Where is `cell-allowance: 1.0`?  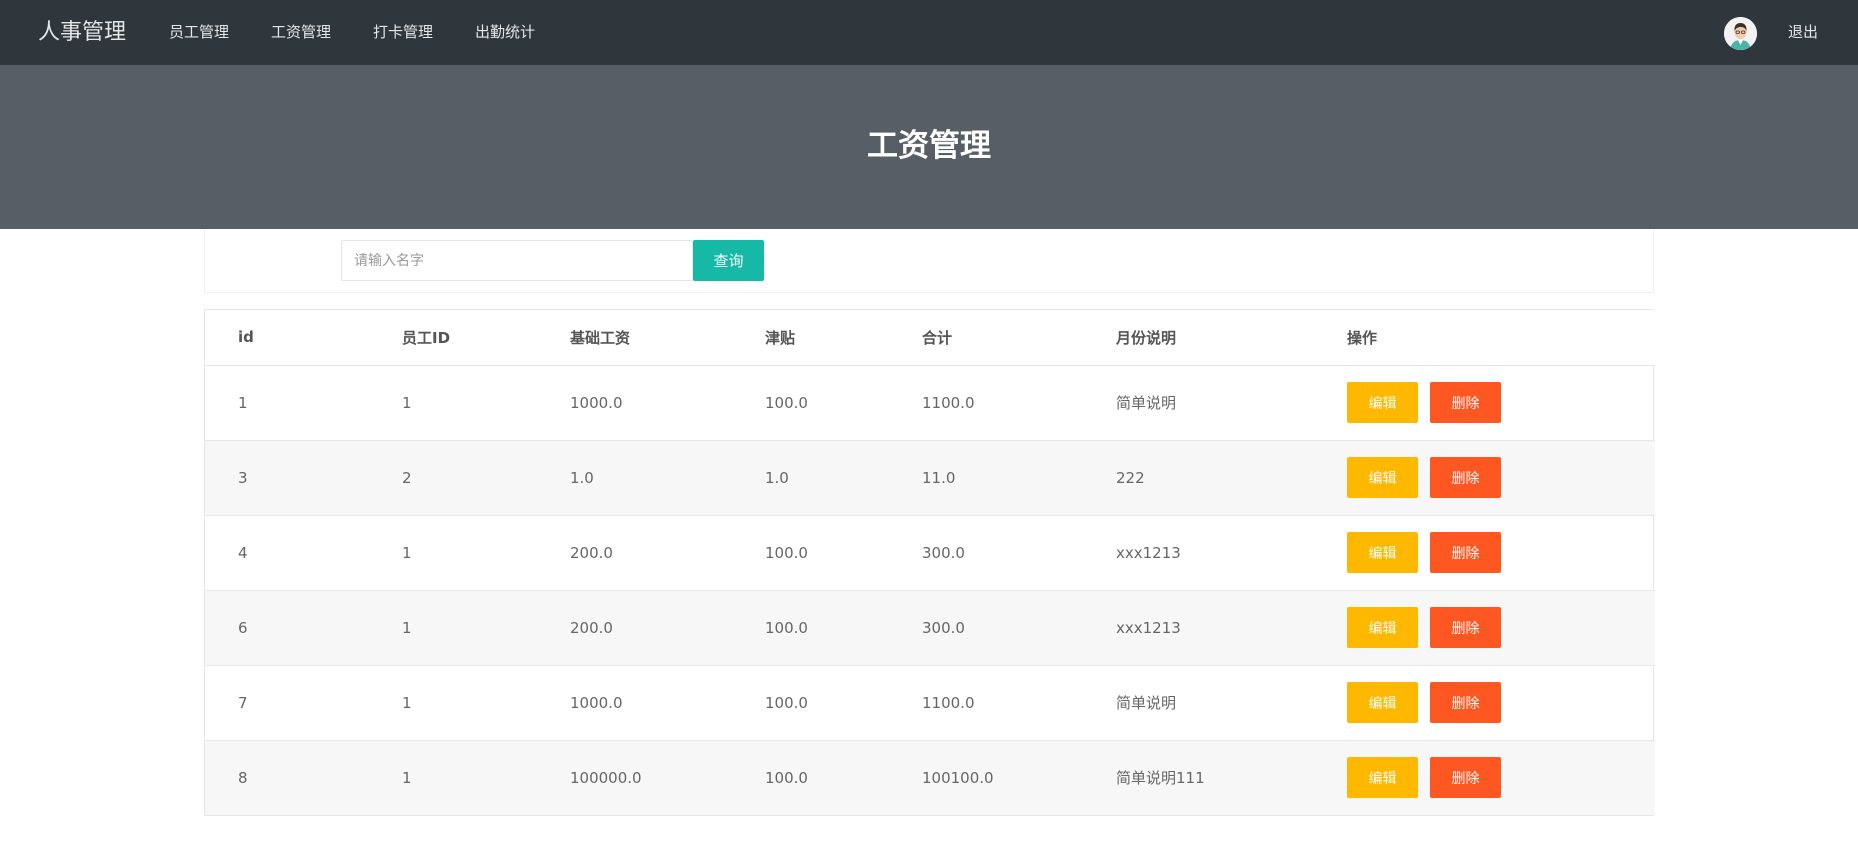 cell-allowance: 1.0 is located at coordinates (810, 478).